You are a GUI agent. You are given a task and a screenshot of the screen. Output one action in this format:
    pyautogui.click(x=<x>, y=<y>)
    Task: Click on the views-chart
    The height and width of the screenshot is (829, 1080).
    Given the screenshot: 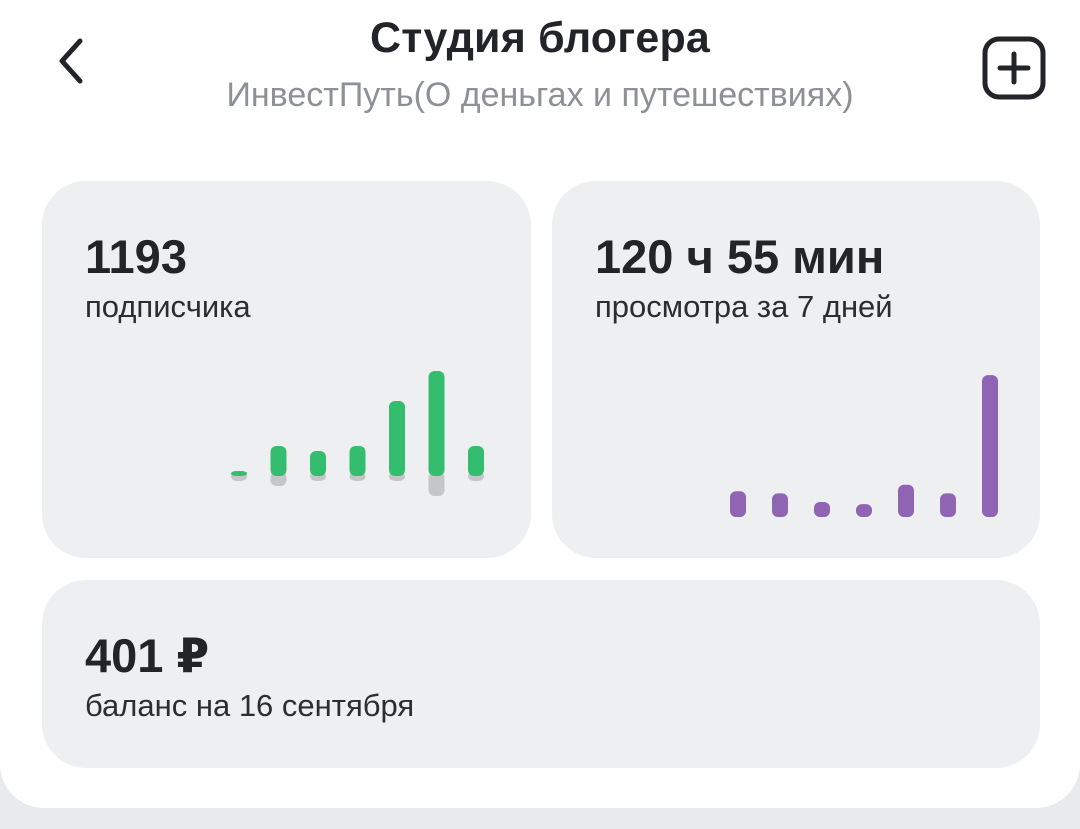 What is the action you would take?
    pyautogui.click(x=864, y=446)
    